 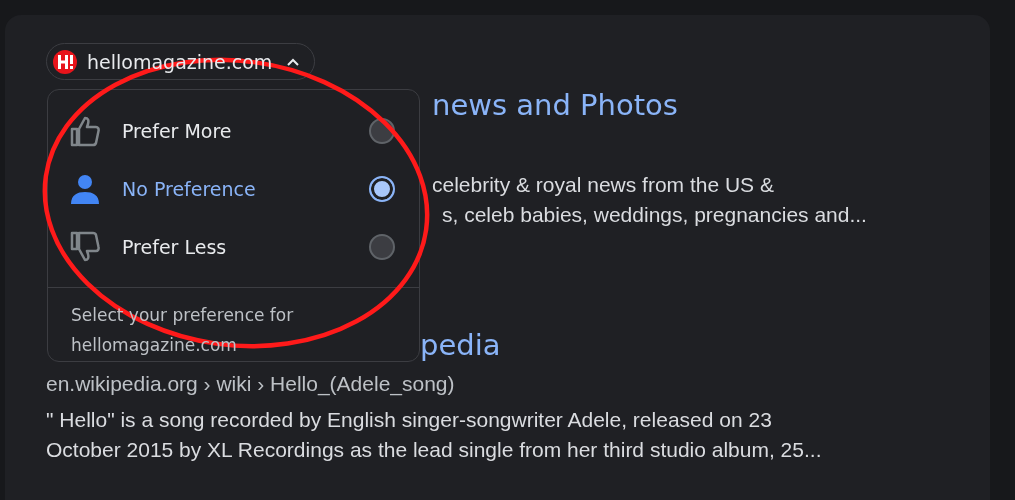 I want to click on result-title: news and Photos, so click(x=711, y=105).